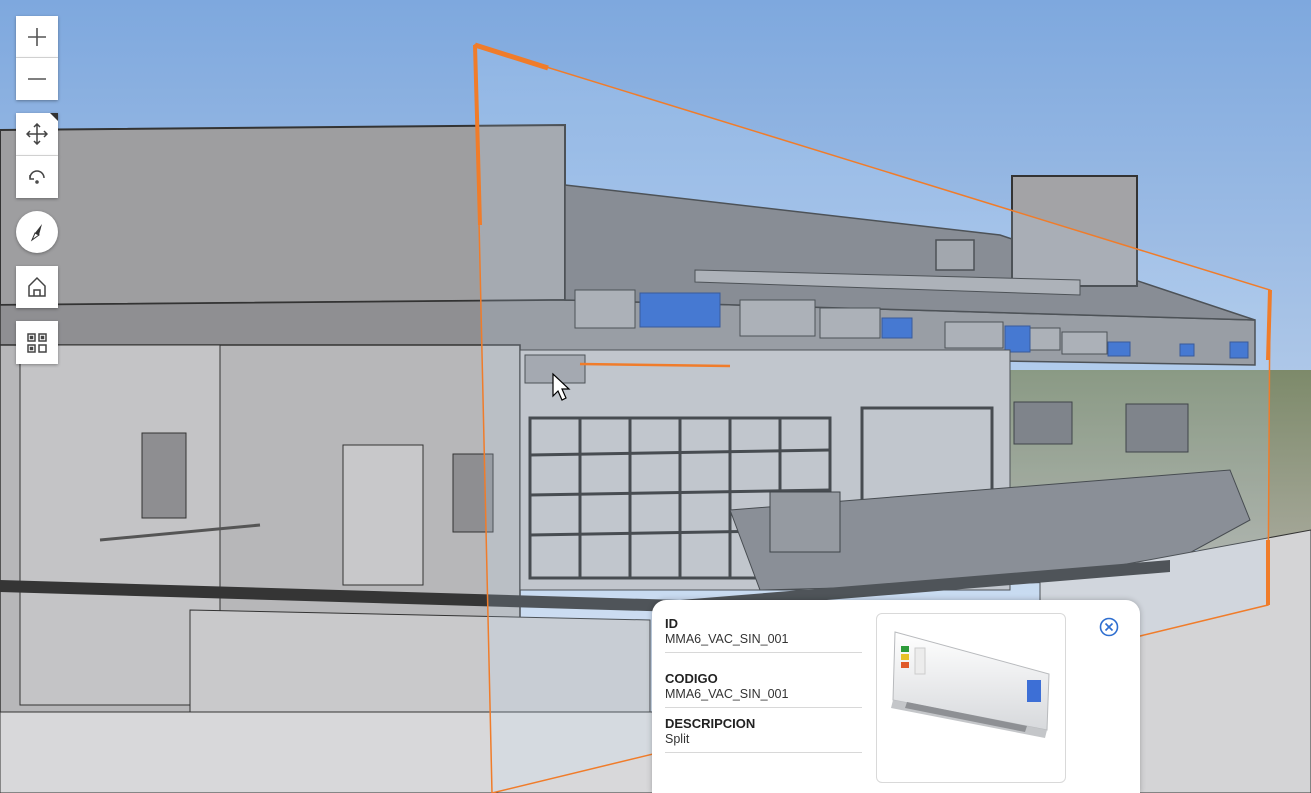 The width and height of the screenshot is (1311, 793). I want to click on corner-indicator-icon, so click(54, 117).